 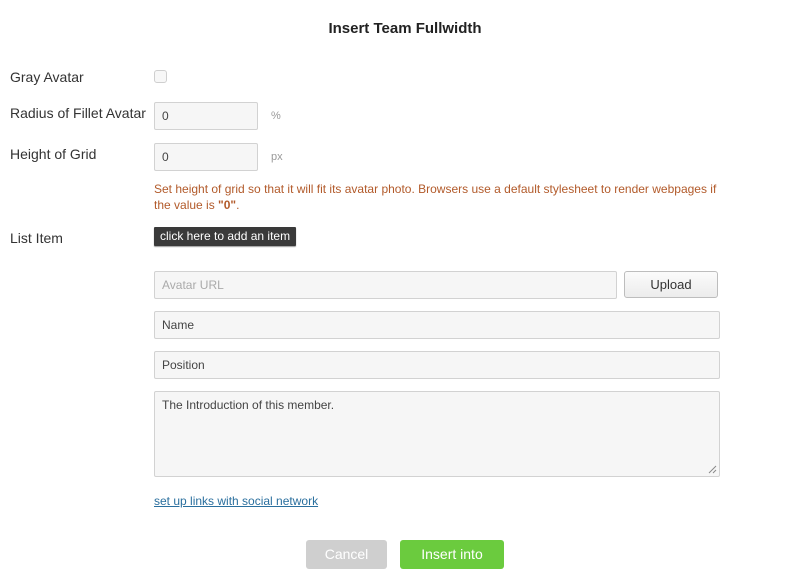 What do you see at coordinates (452, 554) in the screenshot?
I see `insert-into-button: Insert into` at bounding box center [452, 554].